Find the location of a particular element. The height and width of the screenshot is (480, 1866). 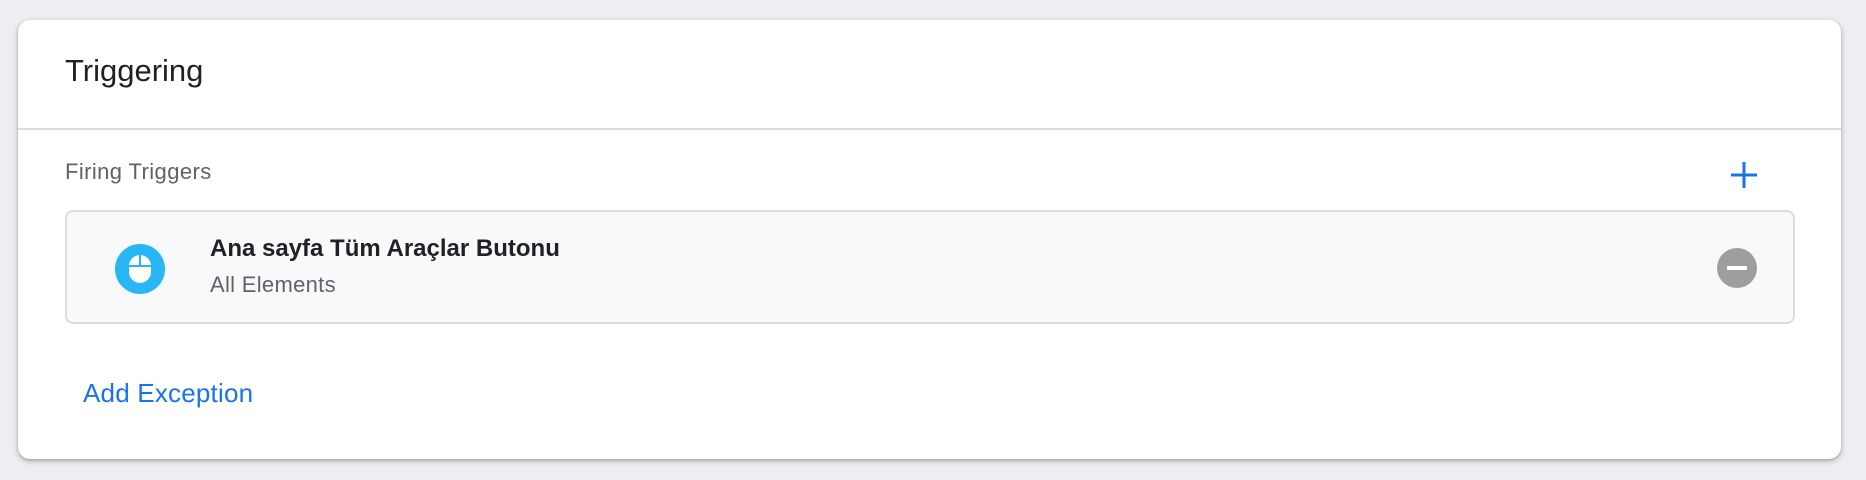

card-title: Triggering is located at coordinates (134, 70).